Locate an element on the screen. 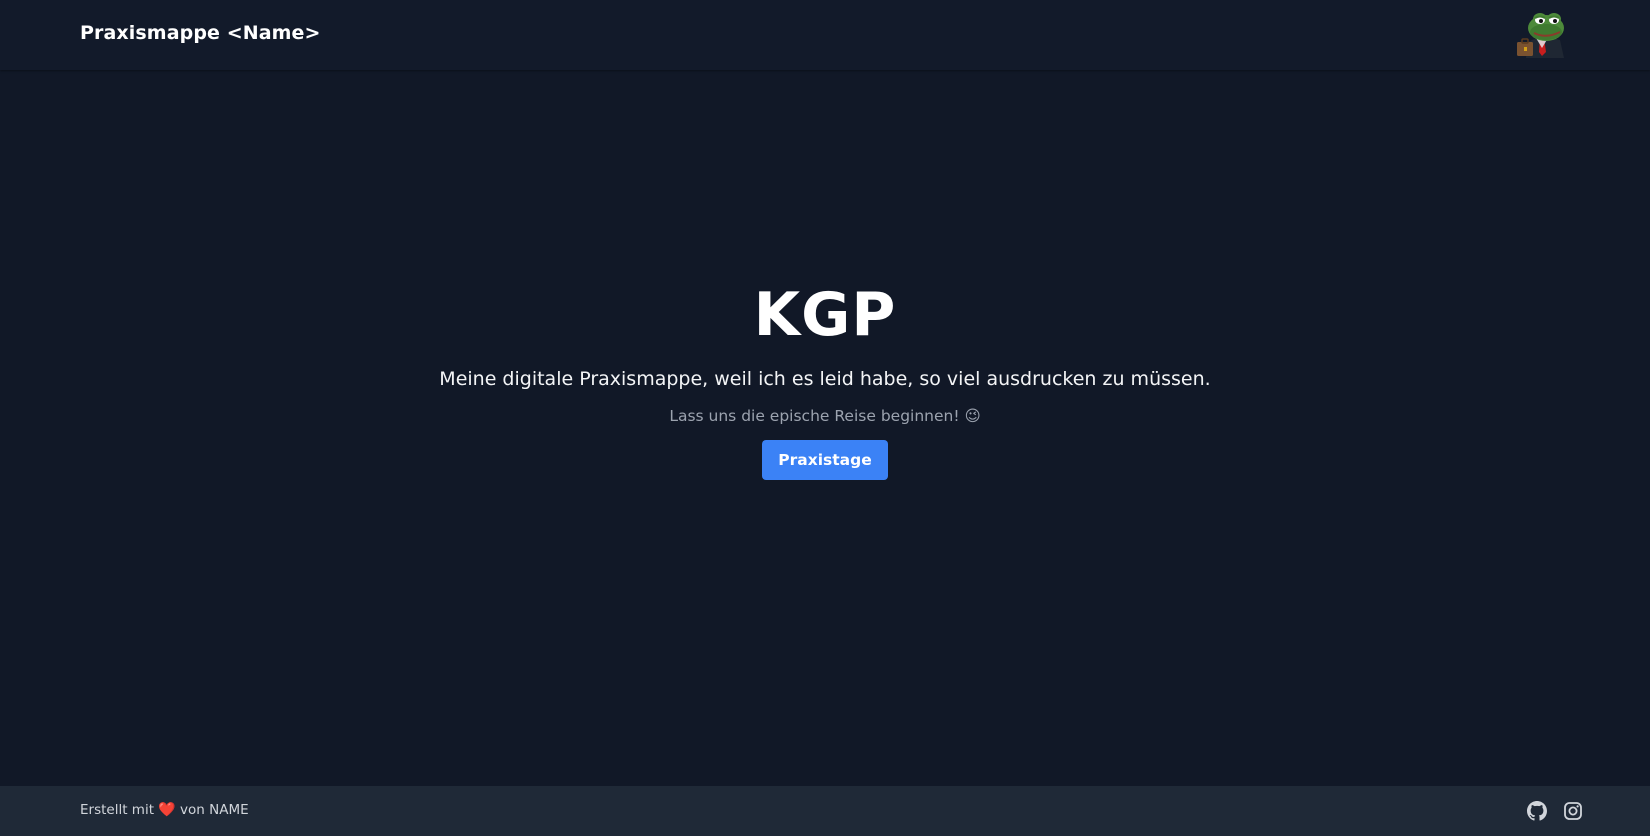  hero-tagline: Lass uns die epische Reise beginnen! 😉 is located at coordinates (825, 416).